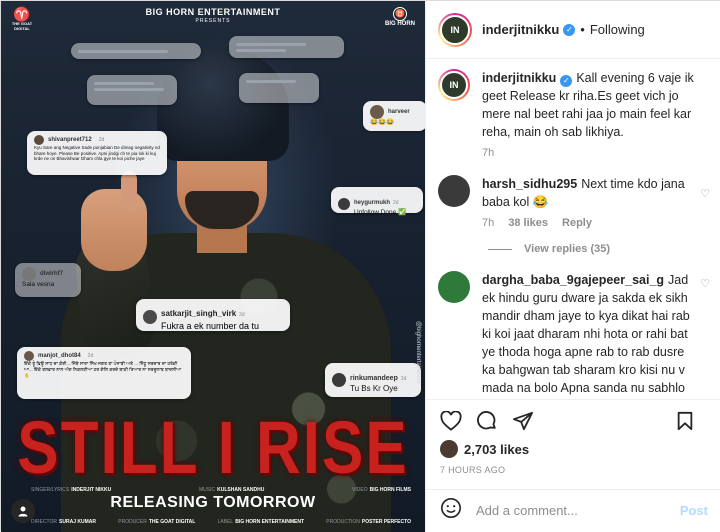  I want to click on likes-row: 2,703 likes, so click(574, 449).